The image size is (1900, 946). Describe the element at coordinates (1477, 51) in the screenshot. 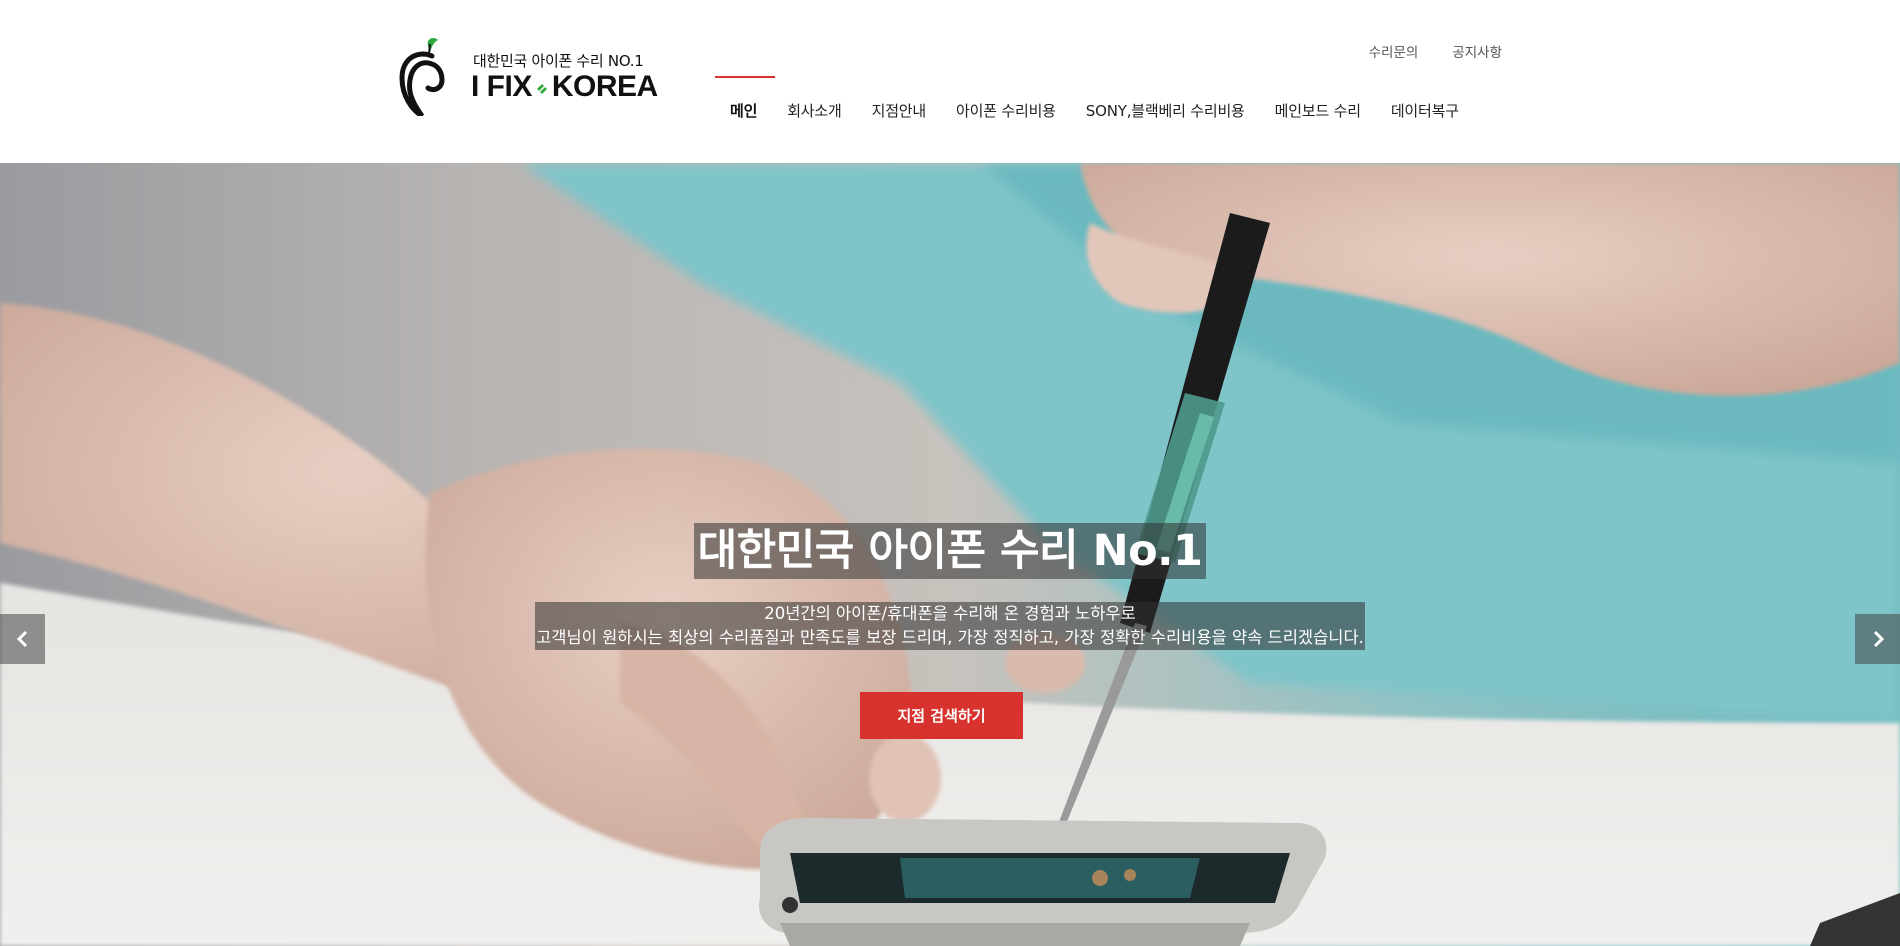

I see `util-link-notice: 공지사항` at that location.